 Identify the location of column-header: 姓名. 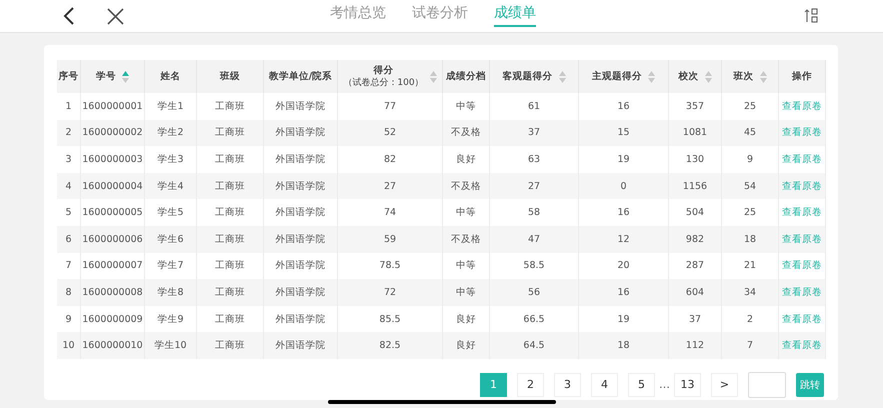
(170, 77).